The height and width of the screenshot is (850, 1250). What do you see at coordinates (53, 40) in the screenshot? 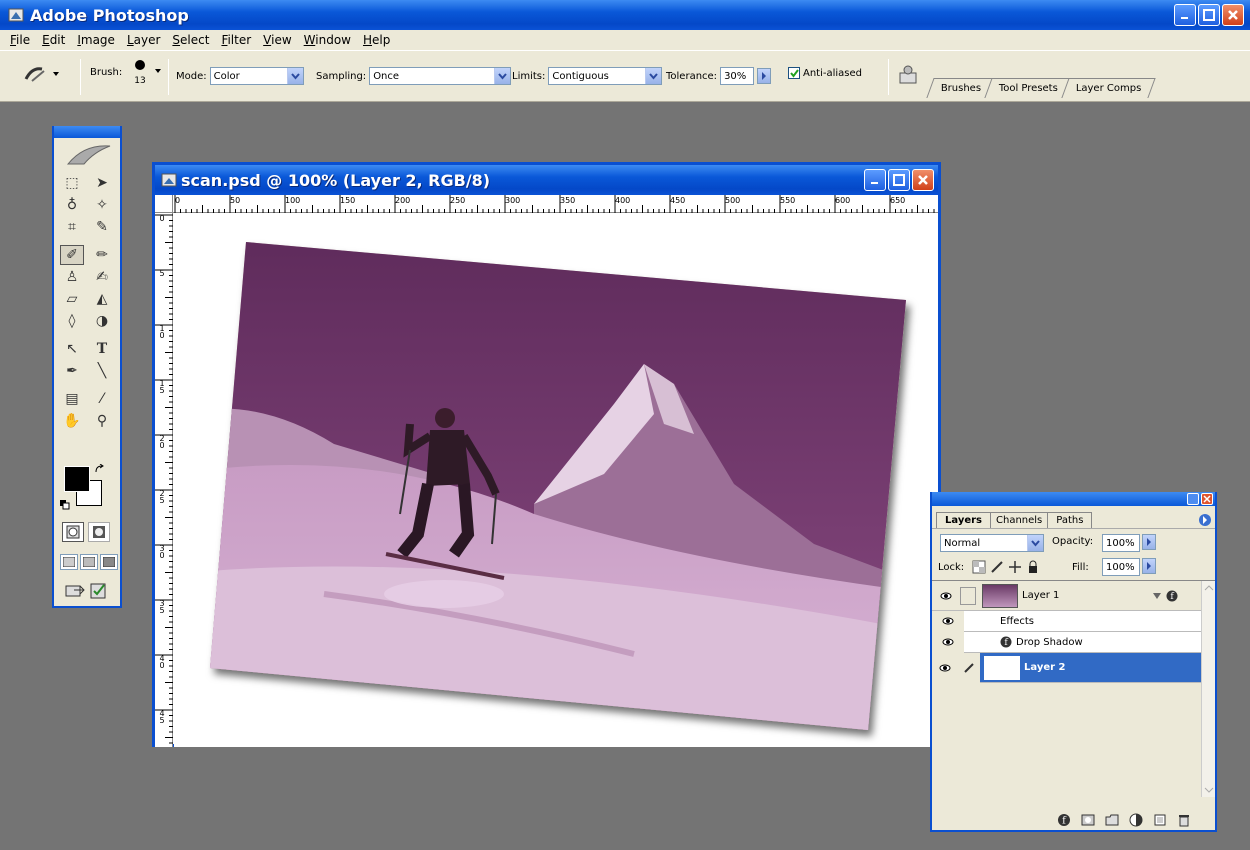
I see `menu-edit: Edit` at bounding box center [53, 40].